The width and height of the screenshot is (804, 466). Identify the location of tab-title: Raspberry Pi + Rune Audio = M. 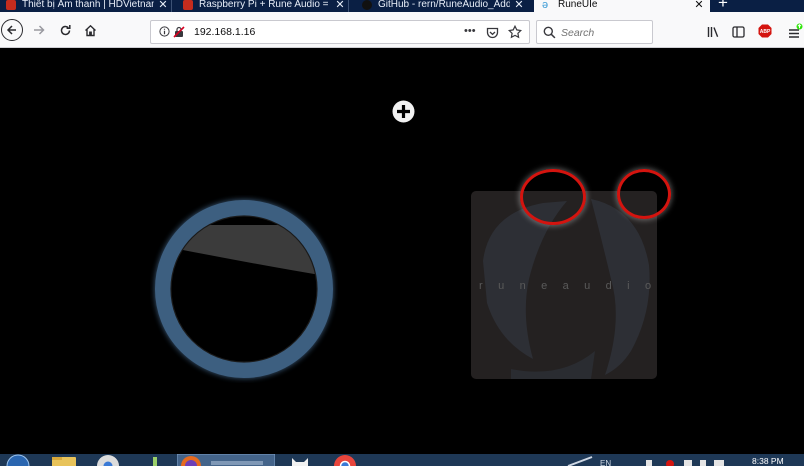
(265, 5).